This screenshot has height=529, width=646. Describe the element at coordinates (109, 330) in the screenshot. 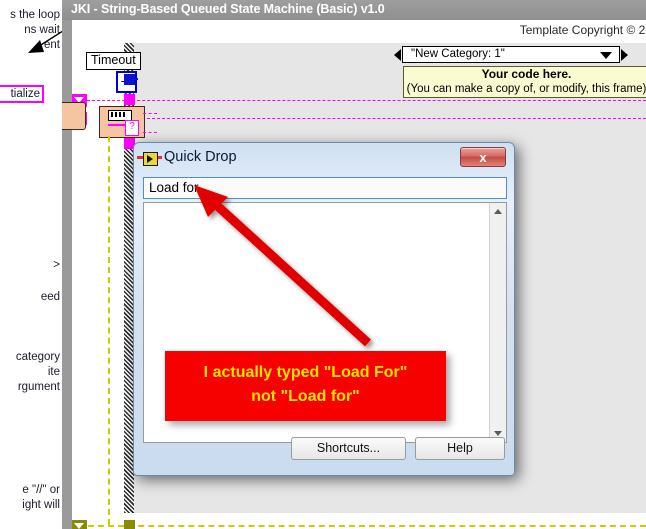

I see `wire-error-vertical` at that location.